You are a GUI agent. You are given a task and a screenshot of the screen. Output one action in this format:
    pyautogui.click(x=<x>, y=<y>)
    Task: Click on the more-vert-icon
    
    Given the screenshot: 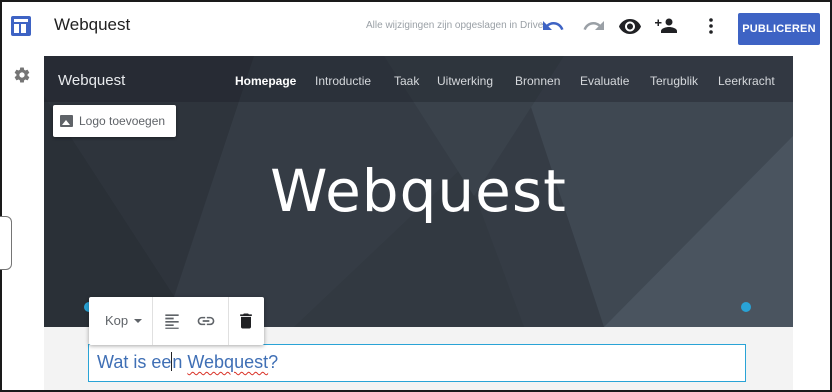 What is the action you would take?
    pyautogui.click(x=711, y=26)
    